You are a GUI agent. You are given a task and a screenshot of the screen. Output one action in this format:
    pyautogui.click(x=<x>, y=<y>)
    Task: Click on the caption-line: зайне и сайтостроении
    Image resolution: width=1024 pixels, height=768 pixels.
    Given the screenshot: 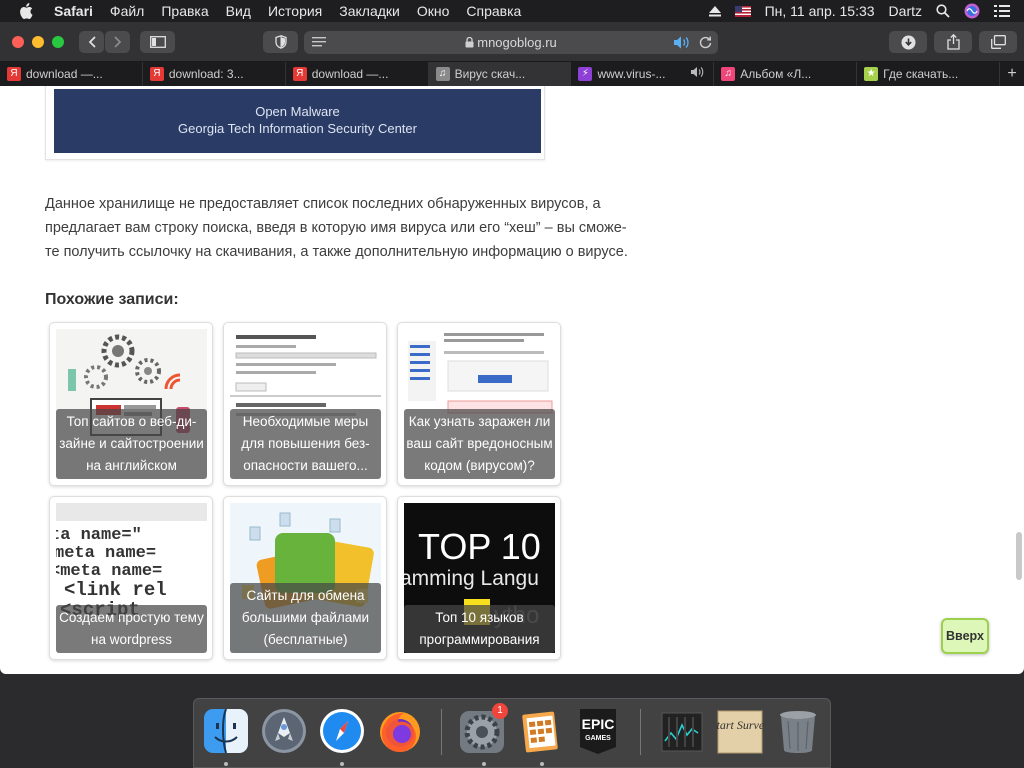 What is the action you would take?
    pyautogui.click(x=131, y=443)
    